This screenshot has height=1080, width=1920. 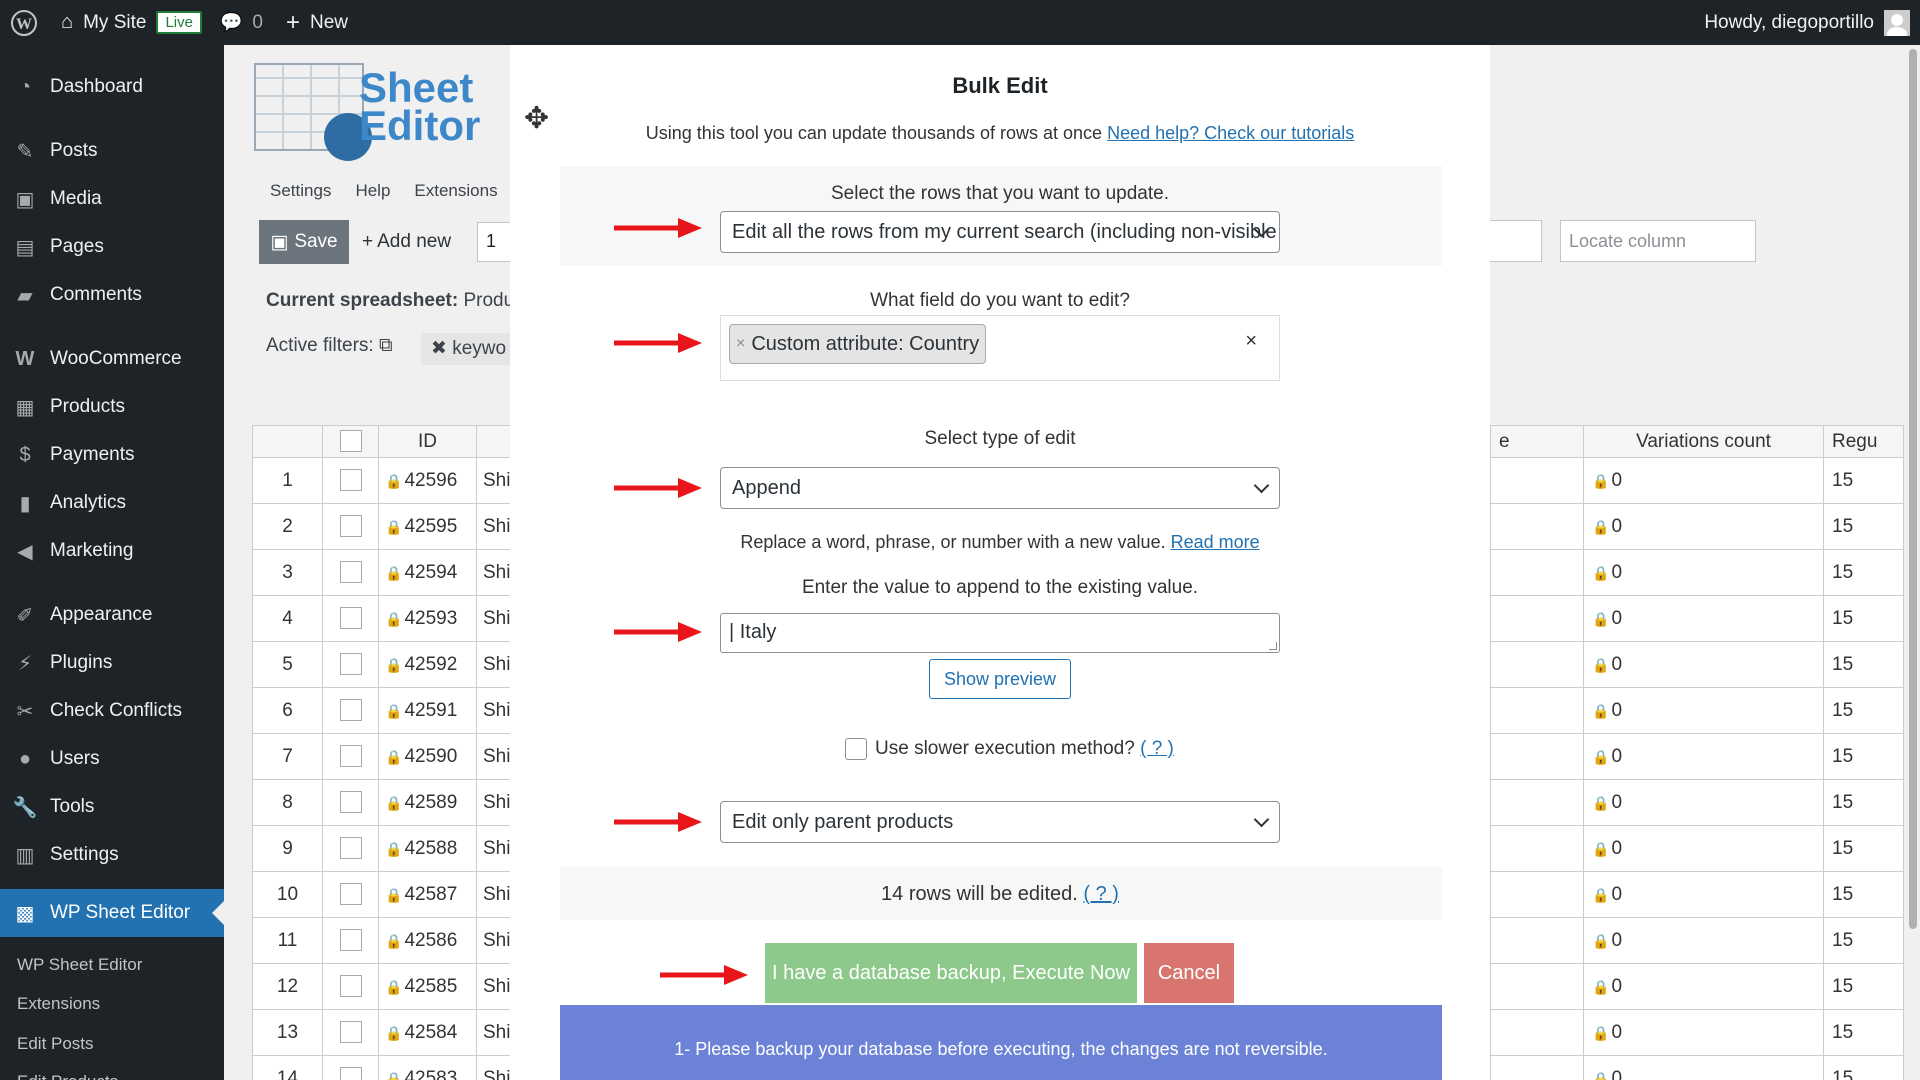 I want to click on page-scrollbar, so click(x=1913, y=562).